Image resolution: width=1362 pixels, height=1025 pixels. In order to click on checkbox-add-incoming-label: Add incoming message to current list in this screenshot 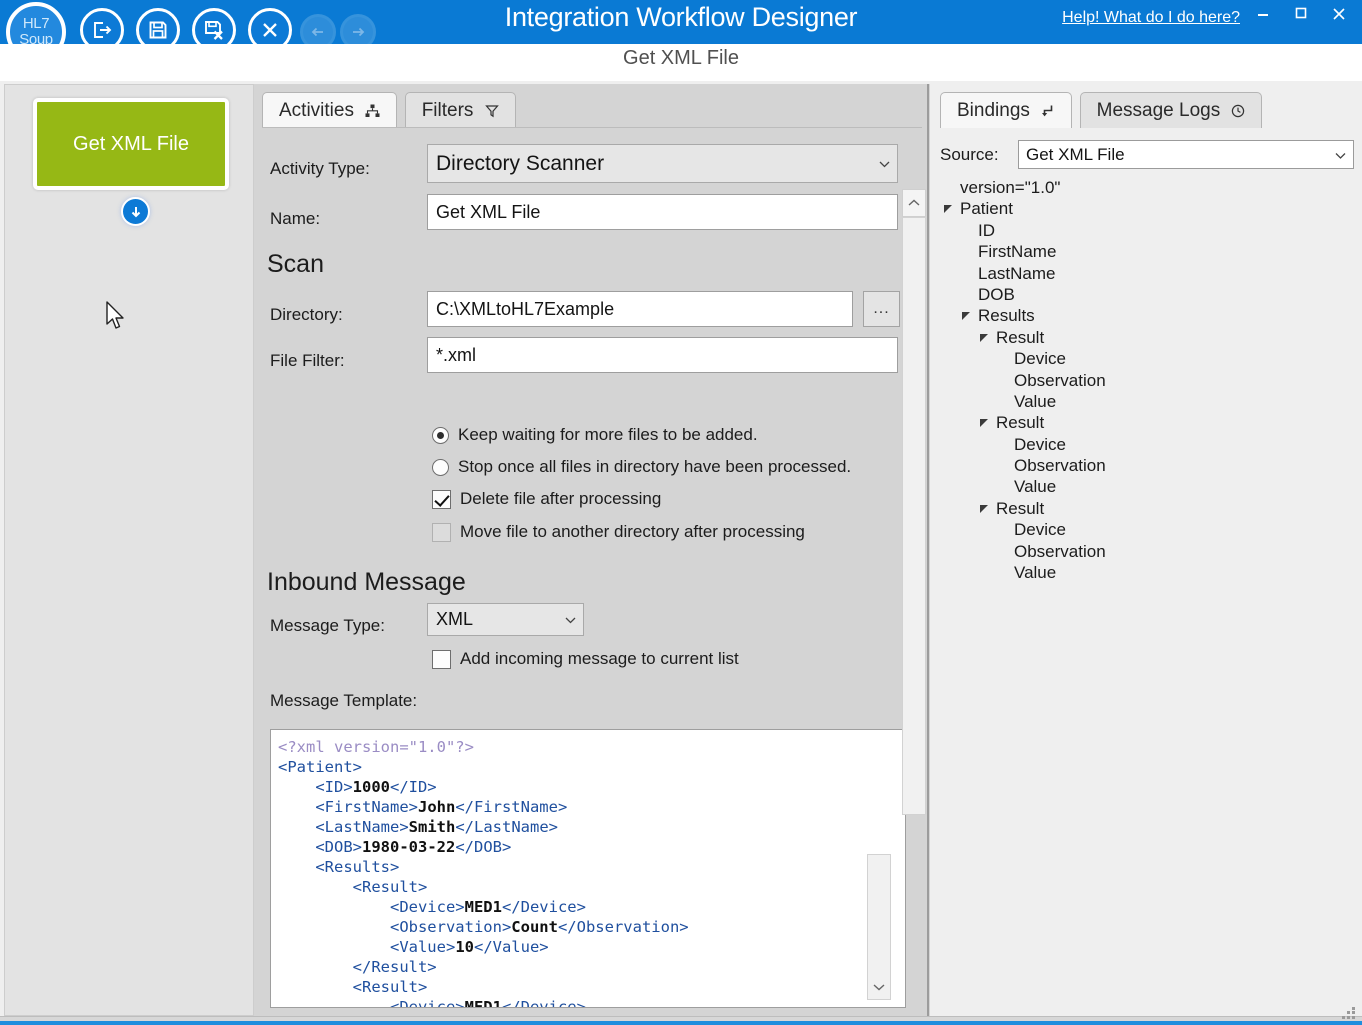, I will do `click(599, 658)`.